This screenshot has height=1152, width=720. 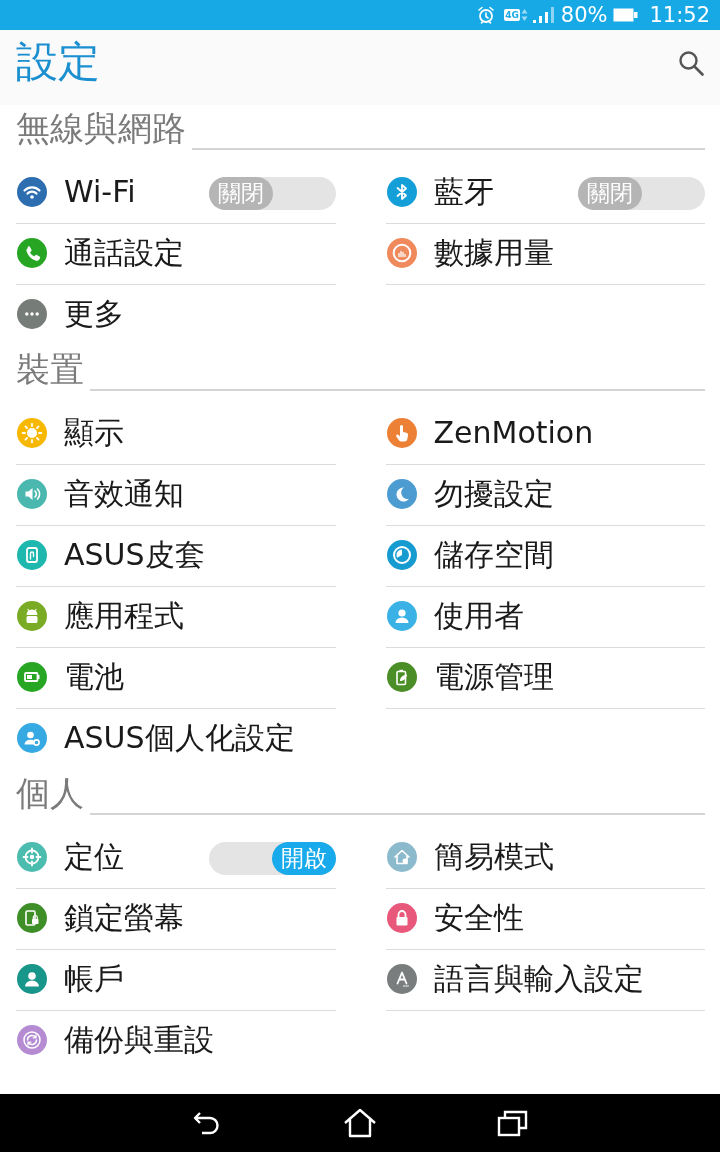 I want to click on battery-percent: 80%, so click(x=584, y=15).